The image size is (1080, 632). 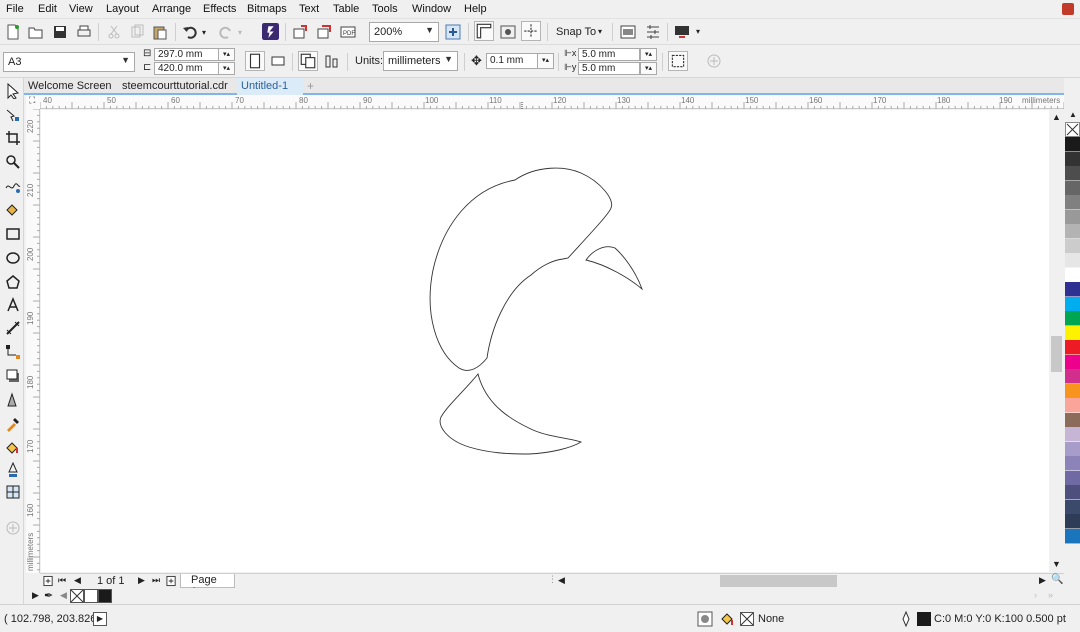 I want to click on eyedropper-tool-icon, so click(x=13, y=424).